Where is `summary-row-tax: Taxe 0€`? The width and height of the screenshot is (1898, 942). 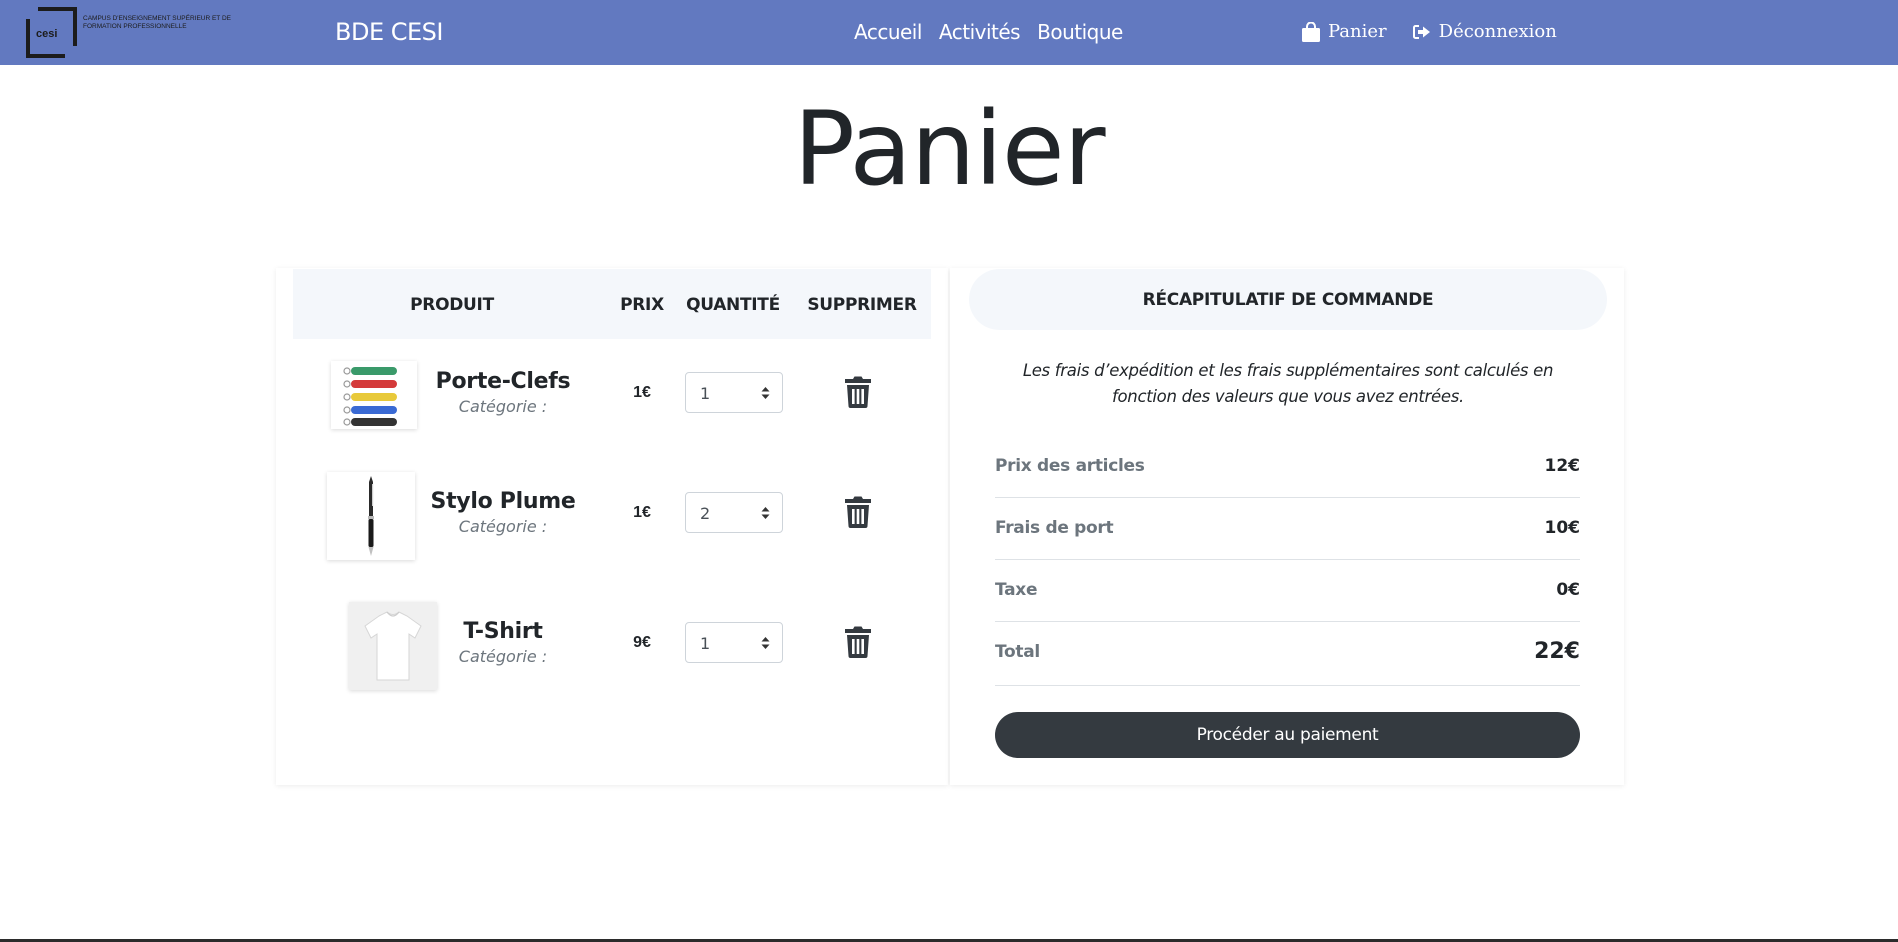 summary-row-tax: Taxe 0€ is located at coordinates (1287, 591).